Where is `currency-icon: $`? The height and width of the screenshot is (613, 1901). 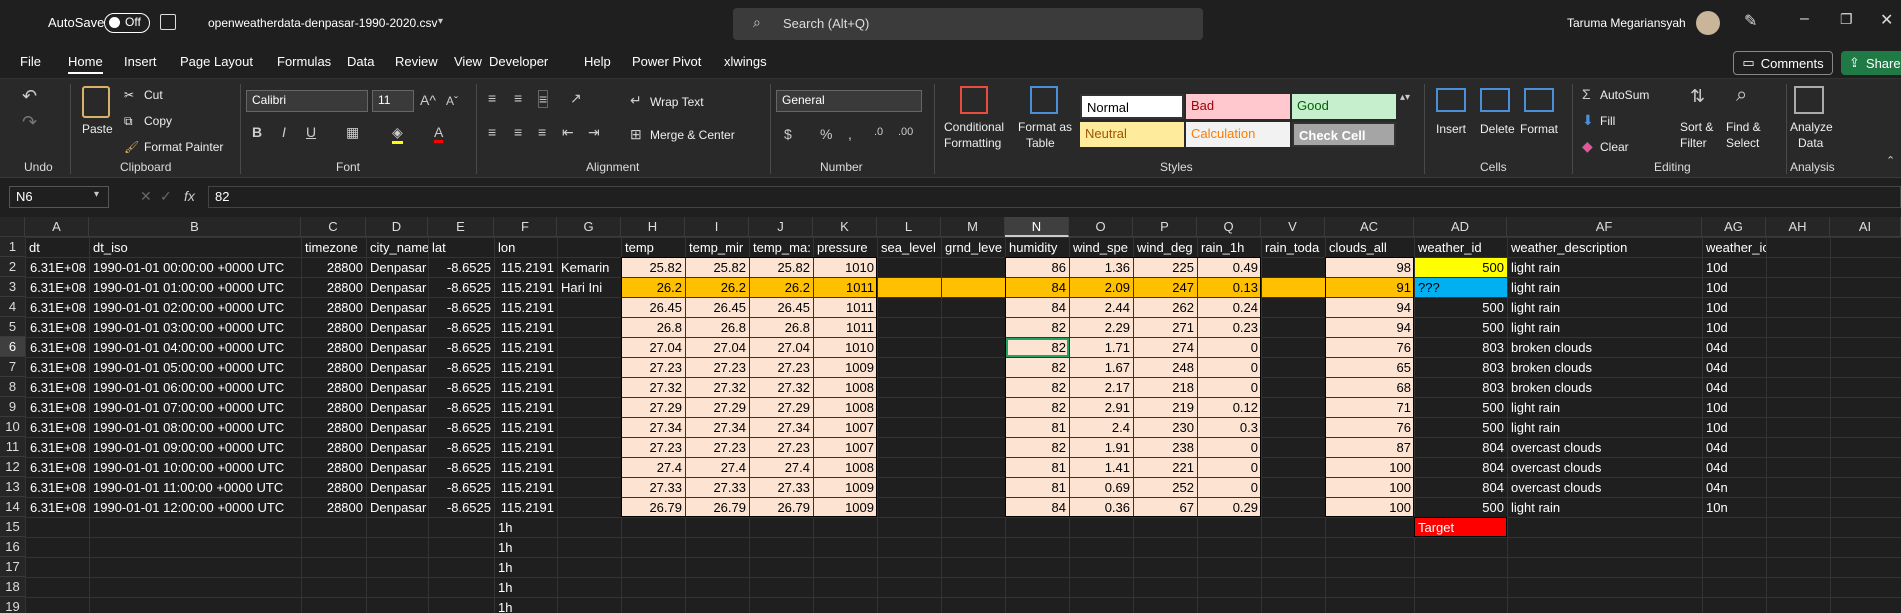 currency-icon: $ is located at coordinates (788, 134).